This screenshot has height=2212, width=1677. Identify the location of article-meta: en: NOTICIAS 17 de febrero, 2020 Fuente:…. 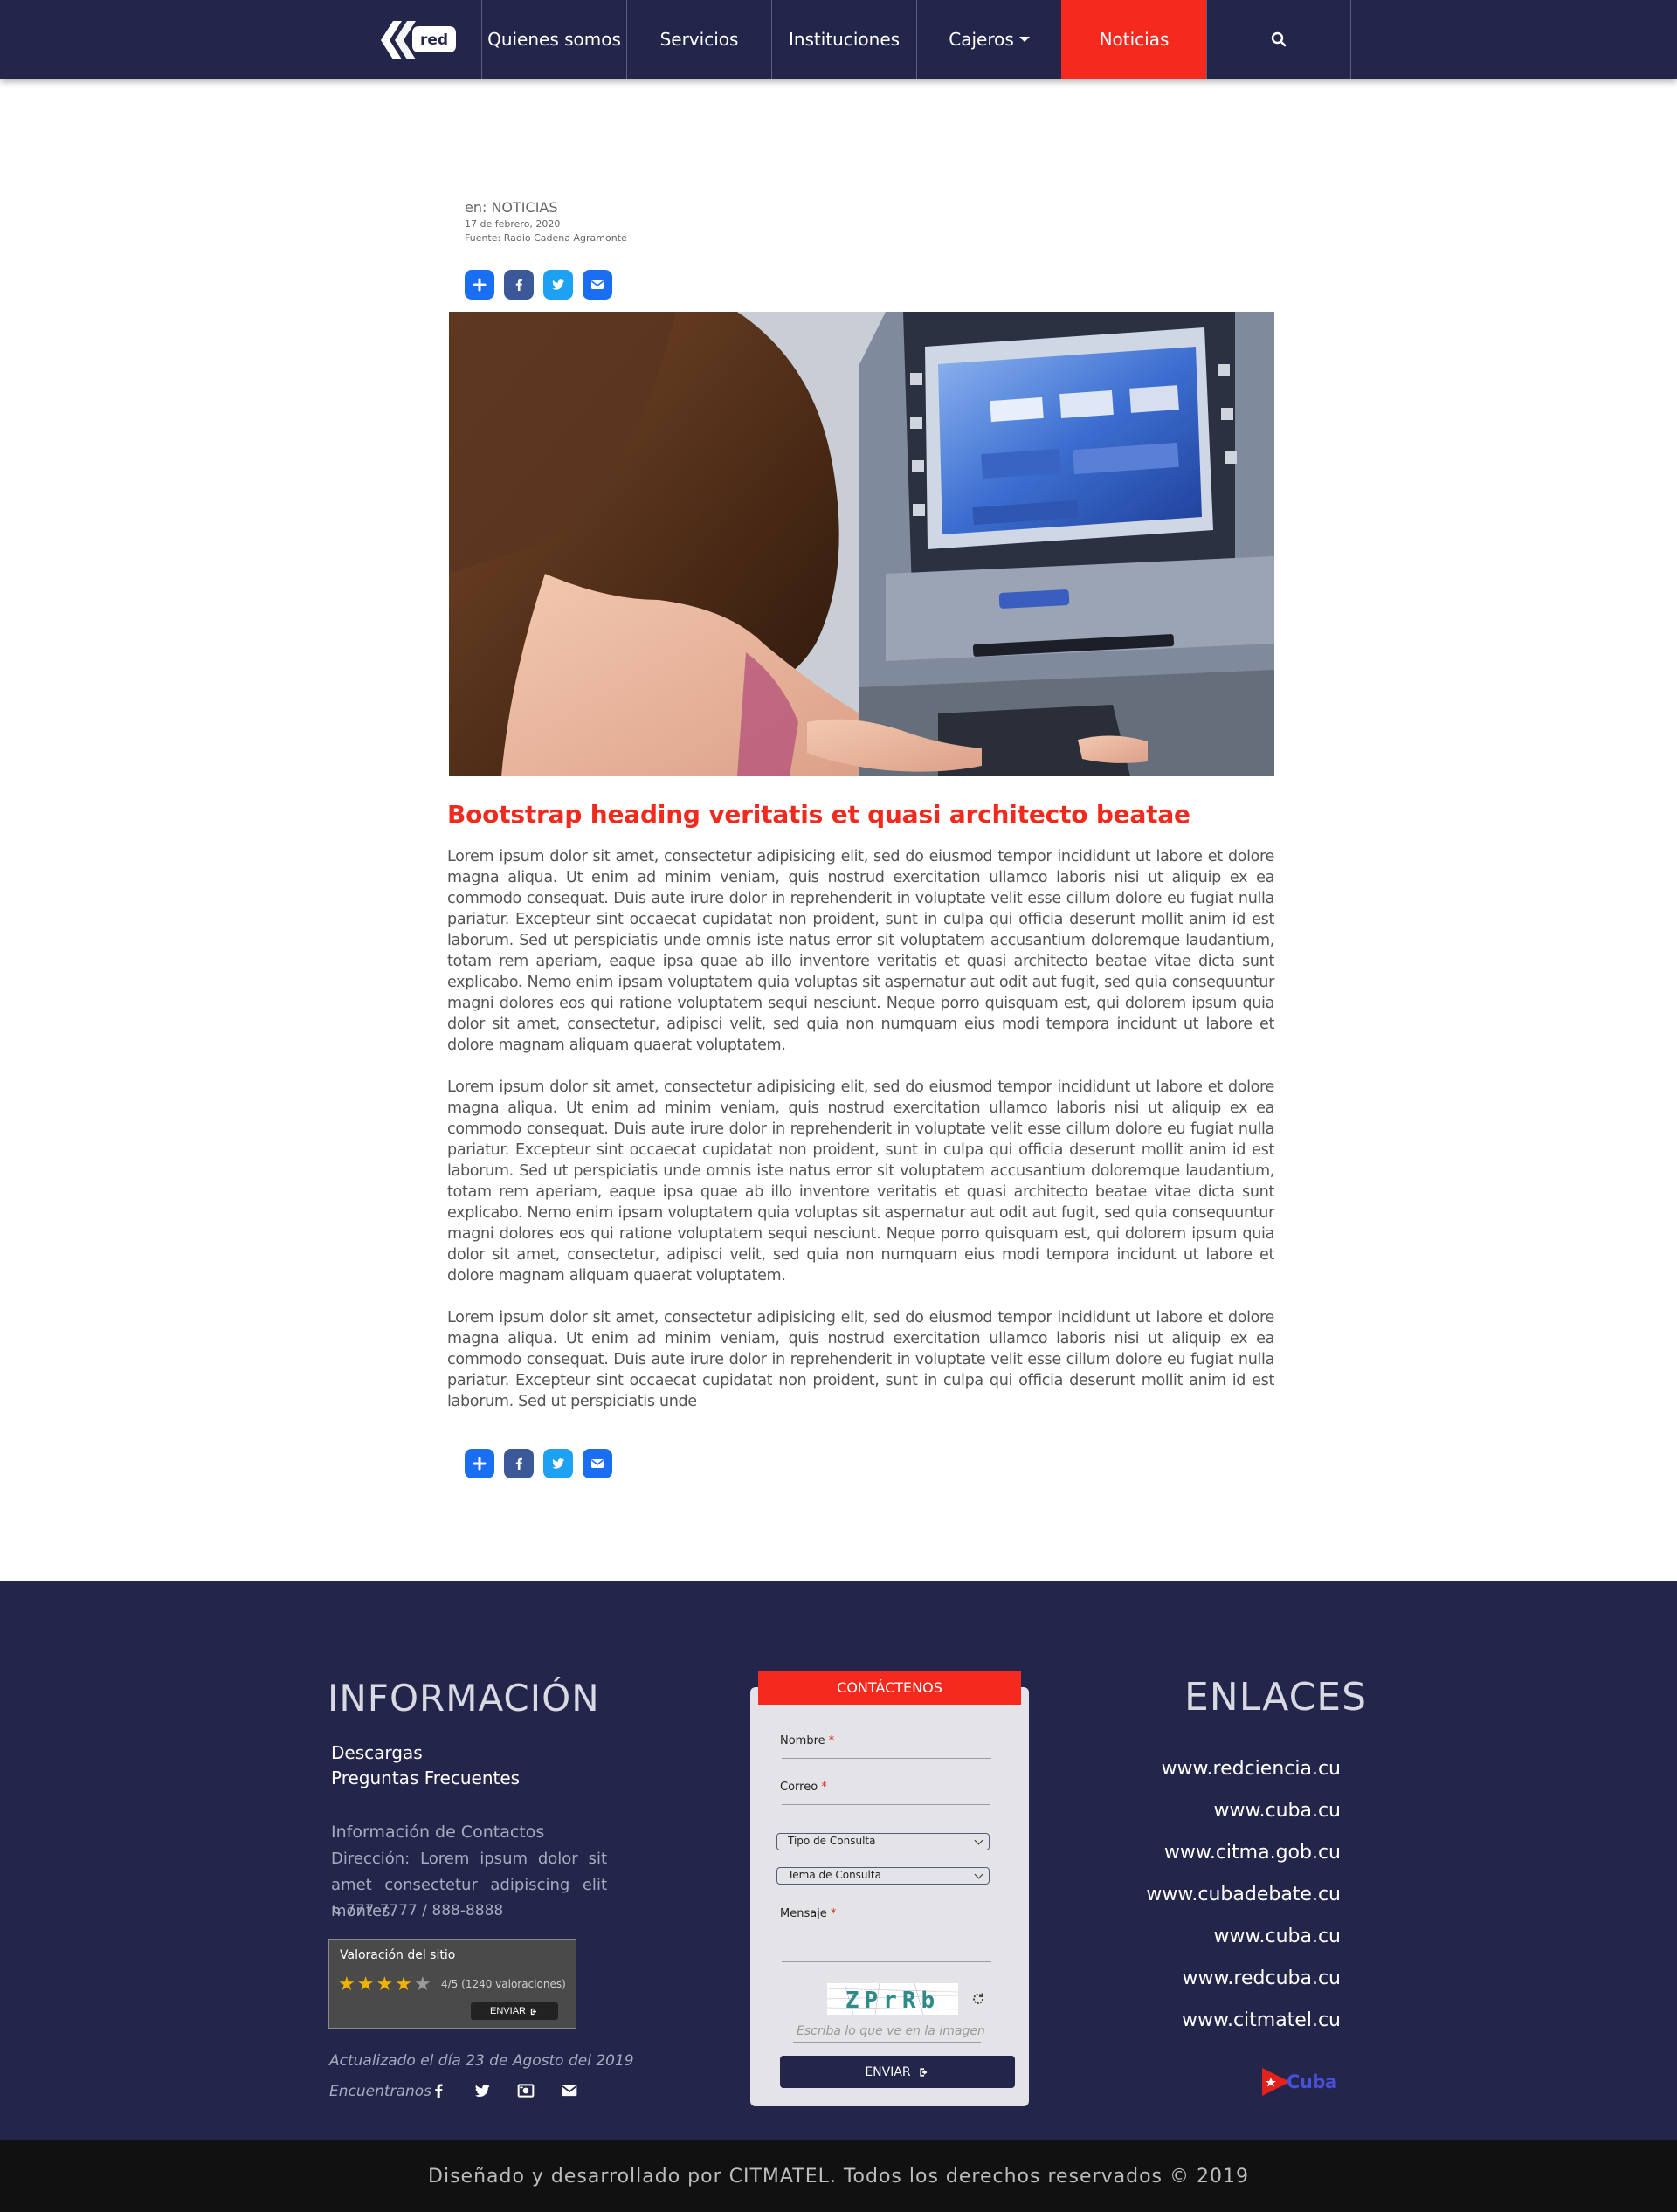
(546, 221).